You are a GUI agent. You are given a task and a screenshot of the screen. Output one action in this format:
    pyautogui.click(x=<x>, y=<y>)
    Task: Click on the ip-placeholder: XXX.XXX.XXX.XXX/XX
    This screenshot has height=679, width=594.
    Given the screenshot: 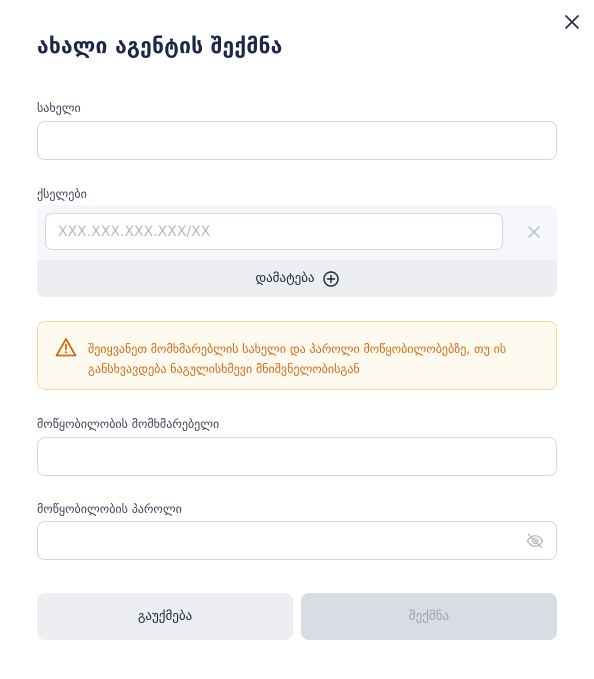 What is the action you would take?
    pyautogui.click(x=134, y=231)
    